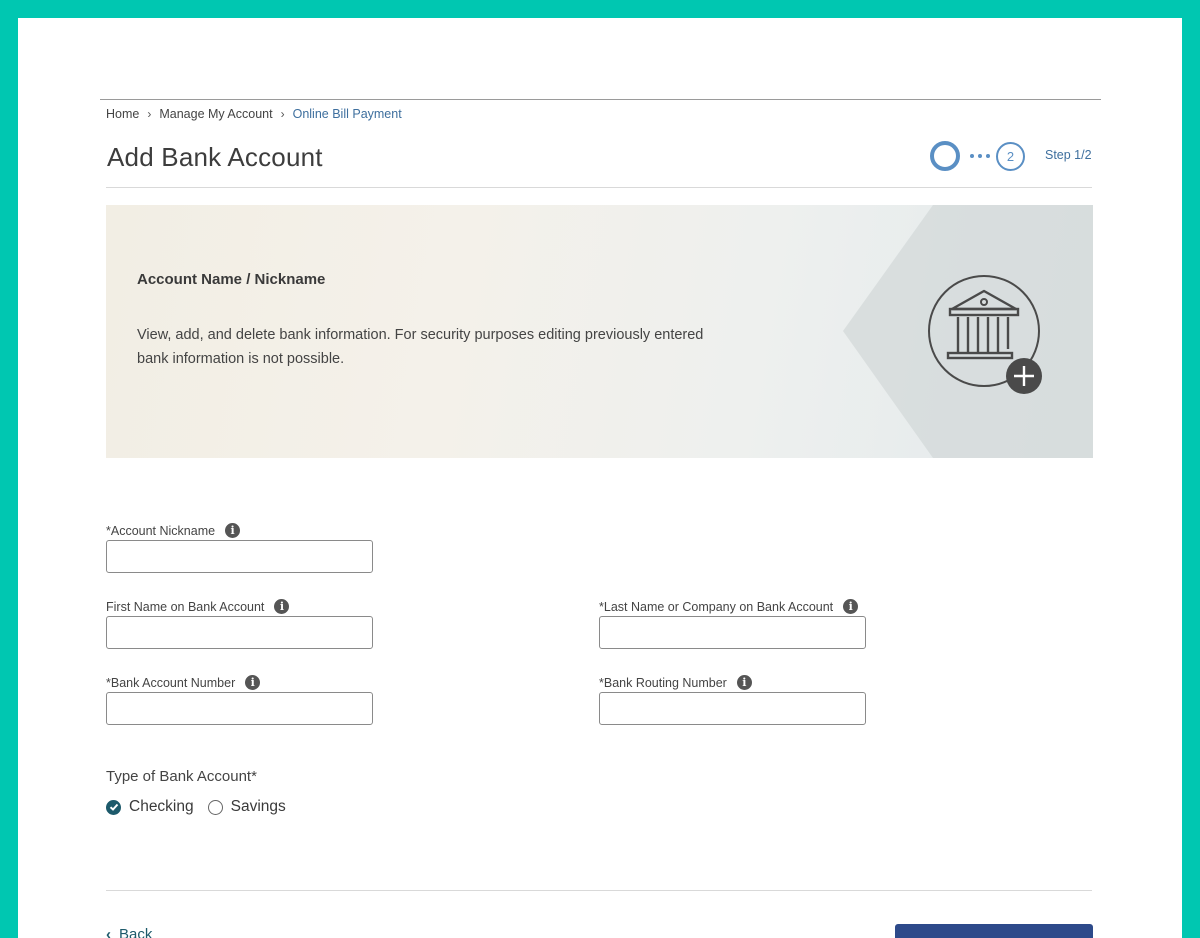 The width and height of the screenshot is (1200, 938). What do you see at coordinates (161, 530) in the screenshot?
I see `nickname-label-text: *Account Nickname` at bounding box center [161, 530].